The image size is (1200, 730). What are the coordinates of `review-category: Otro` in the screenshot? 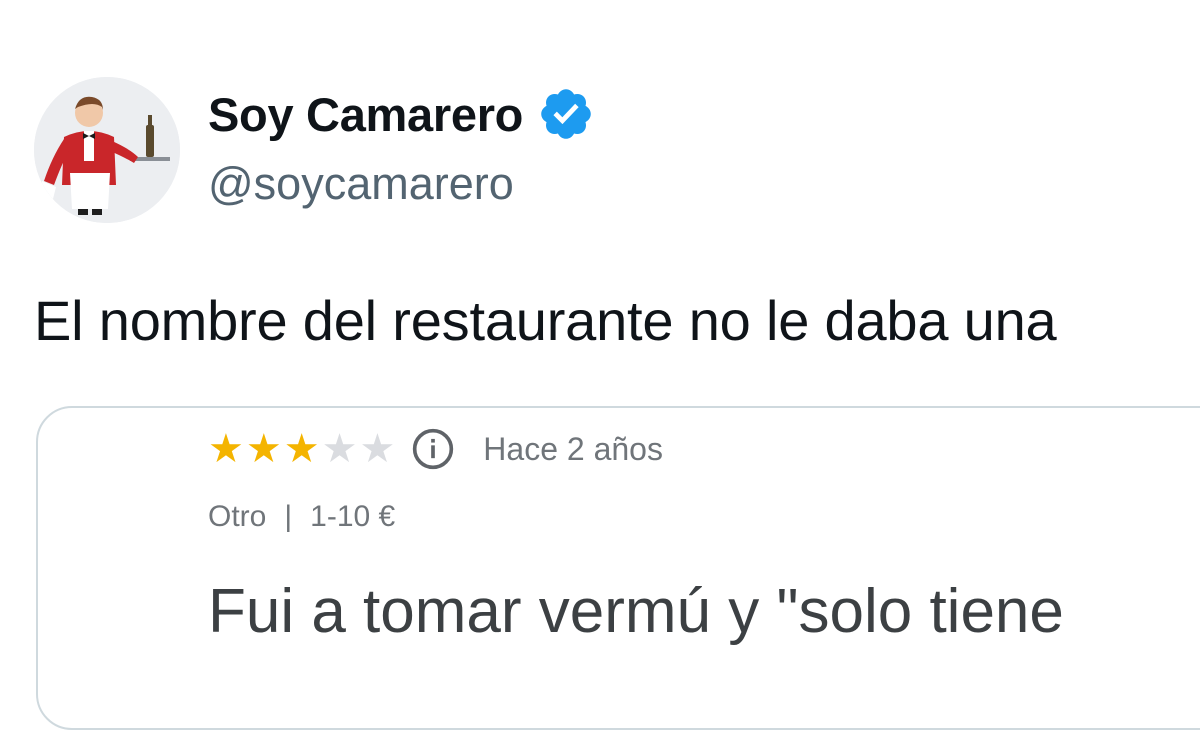 It's located at (237, 516).